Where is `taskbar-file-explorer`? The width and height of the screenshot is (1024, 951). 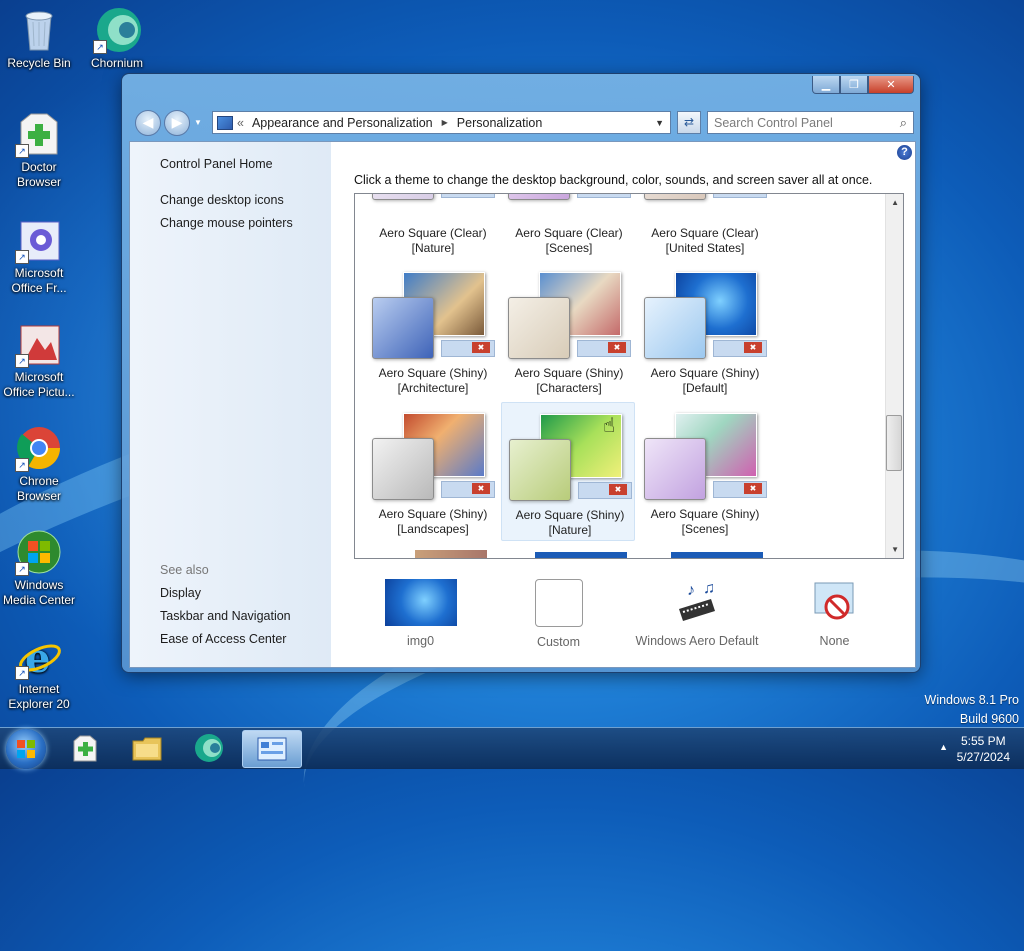
taskbar-file-explorer is located at coordinates (147, 748).